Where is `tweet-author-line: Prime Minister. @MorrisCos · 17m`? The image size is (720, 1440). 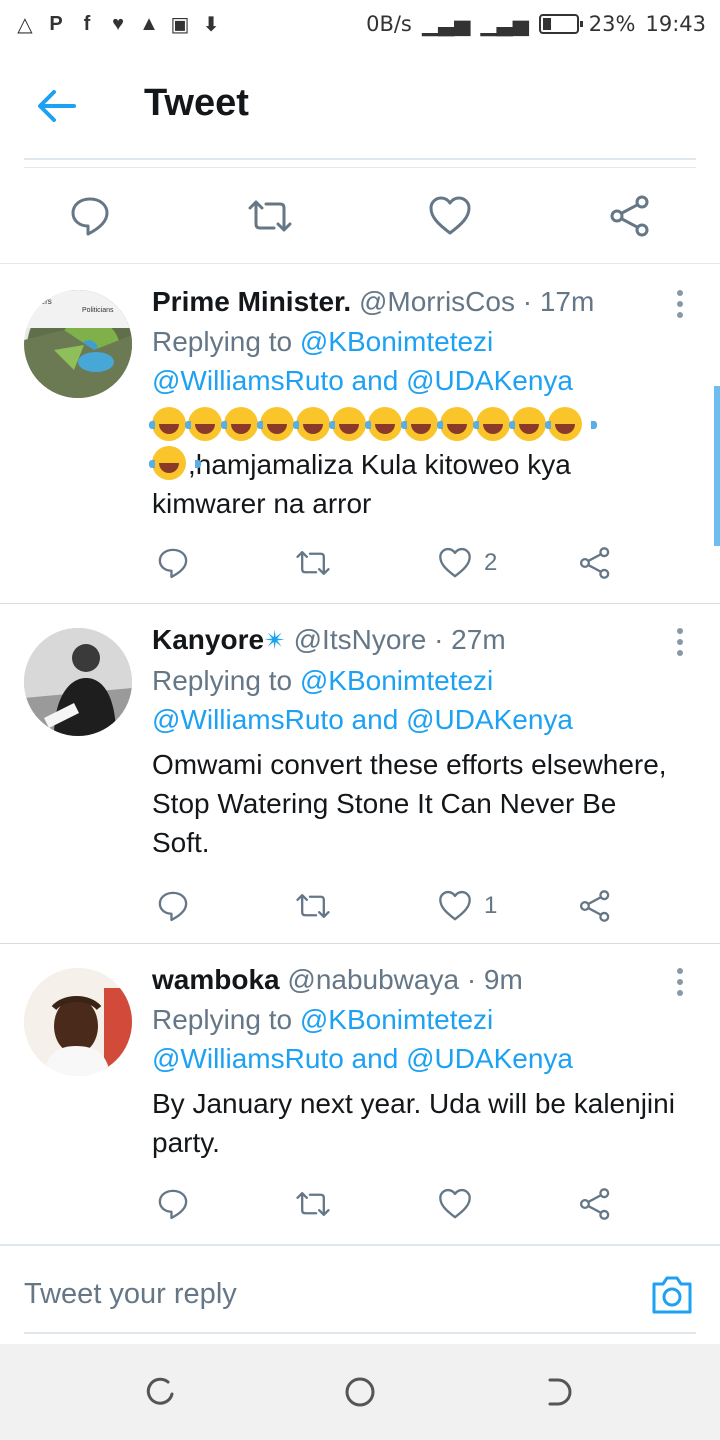 tweet-author-line: Prime Minister. @MorrisCos · 17m is located at coordinates (416, 302).